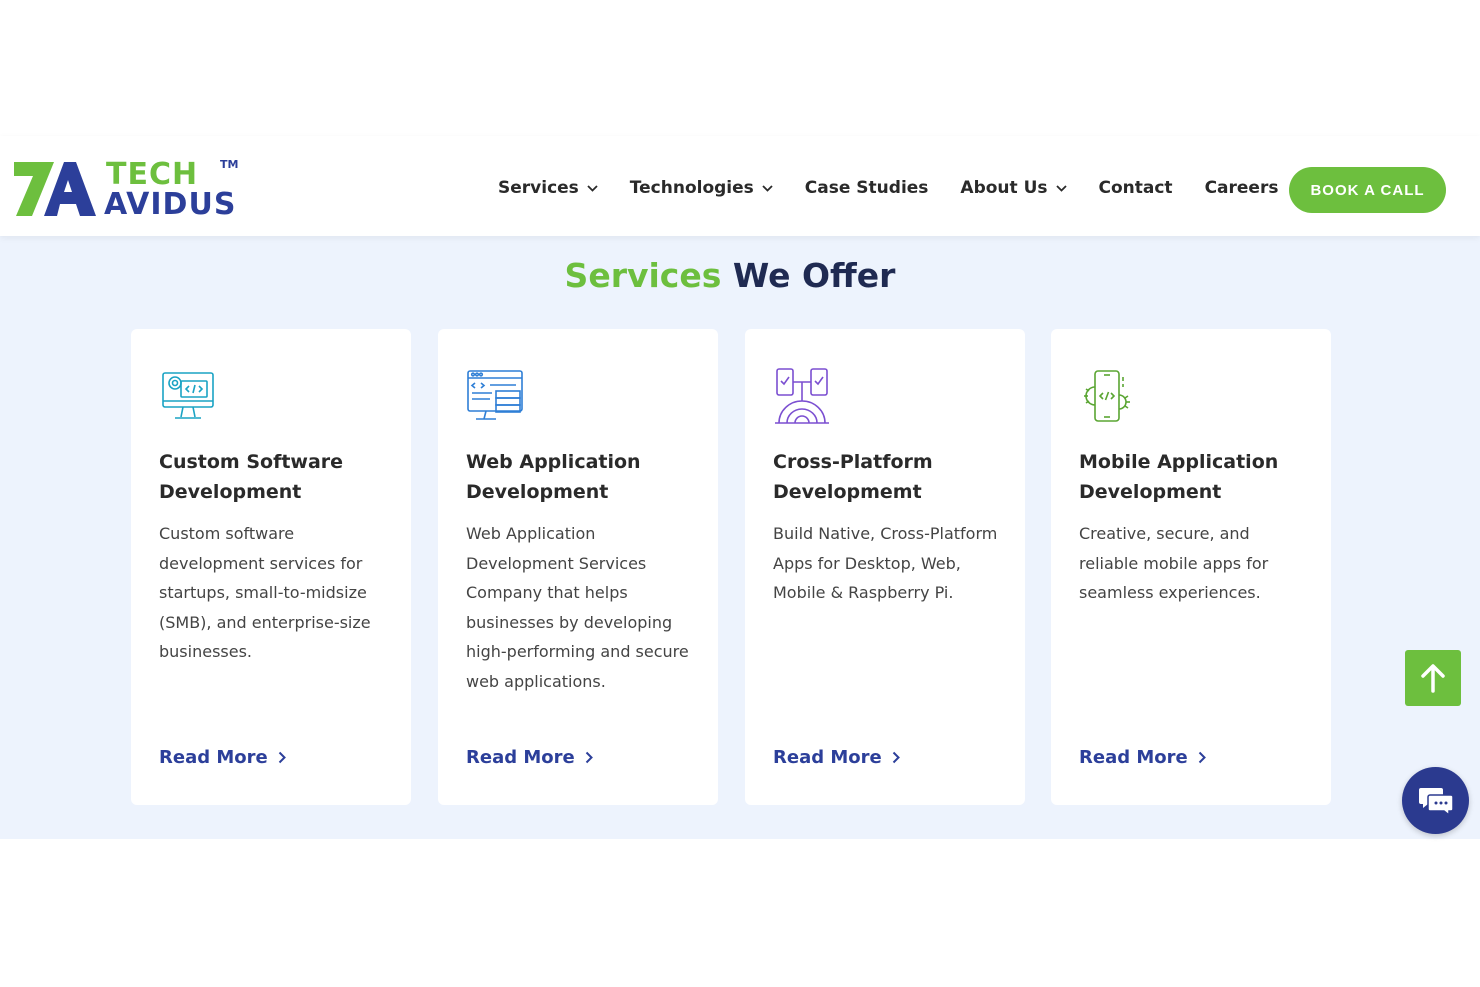 This screenshot has width=1480, height=987. Describe the element at coordinates (643, 275) in the screenshot. I see `section-title-accent: Services` at that location.